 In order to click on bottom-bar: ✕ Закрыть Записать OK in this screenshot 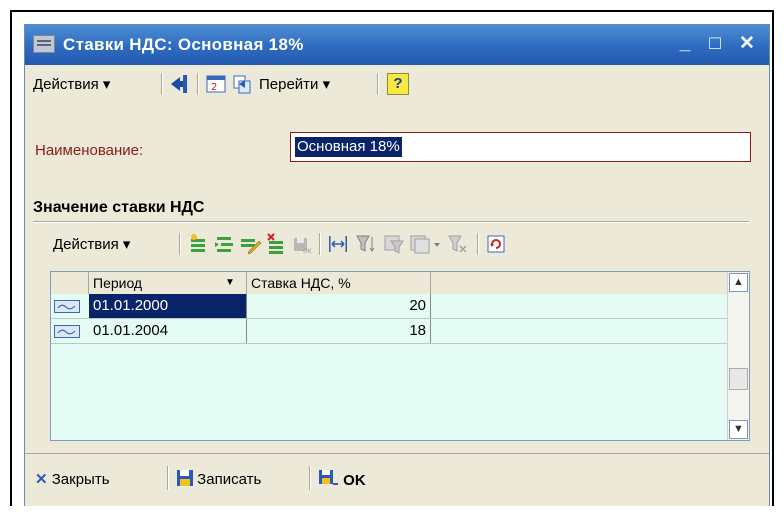, I will do `click(397, 479)`.